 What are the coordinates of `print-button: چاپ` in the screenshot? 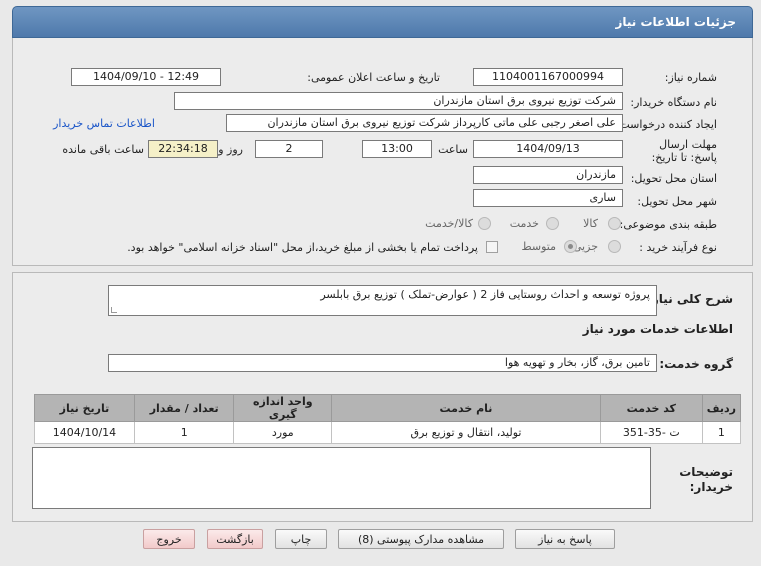 It's located at (301, 539).